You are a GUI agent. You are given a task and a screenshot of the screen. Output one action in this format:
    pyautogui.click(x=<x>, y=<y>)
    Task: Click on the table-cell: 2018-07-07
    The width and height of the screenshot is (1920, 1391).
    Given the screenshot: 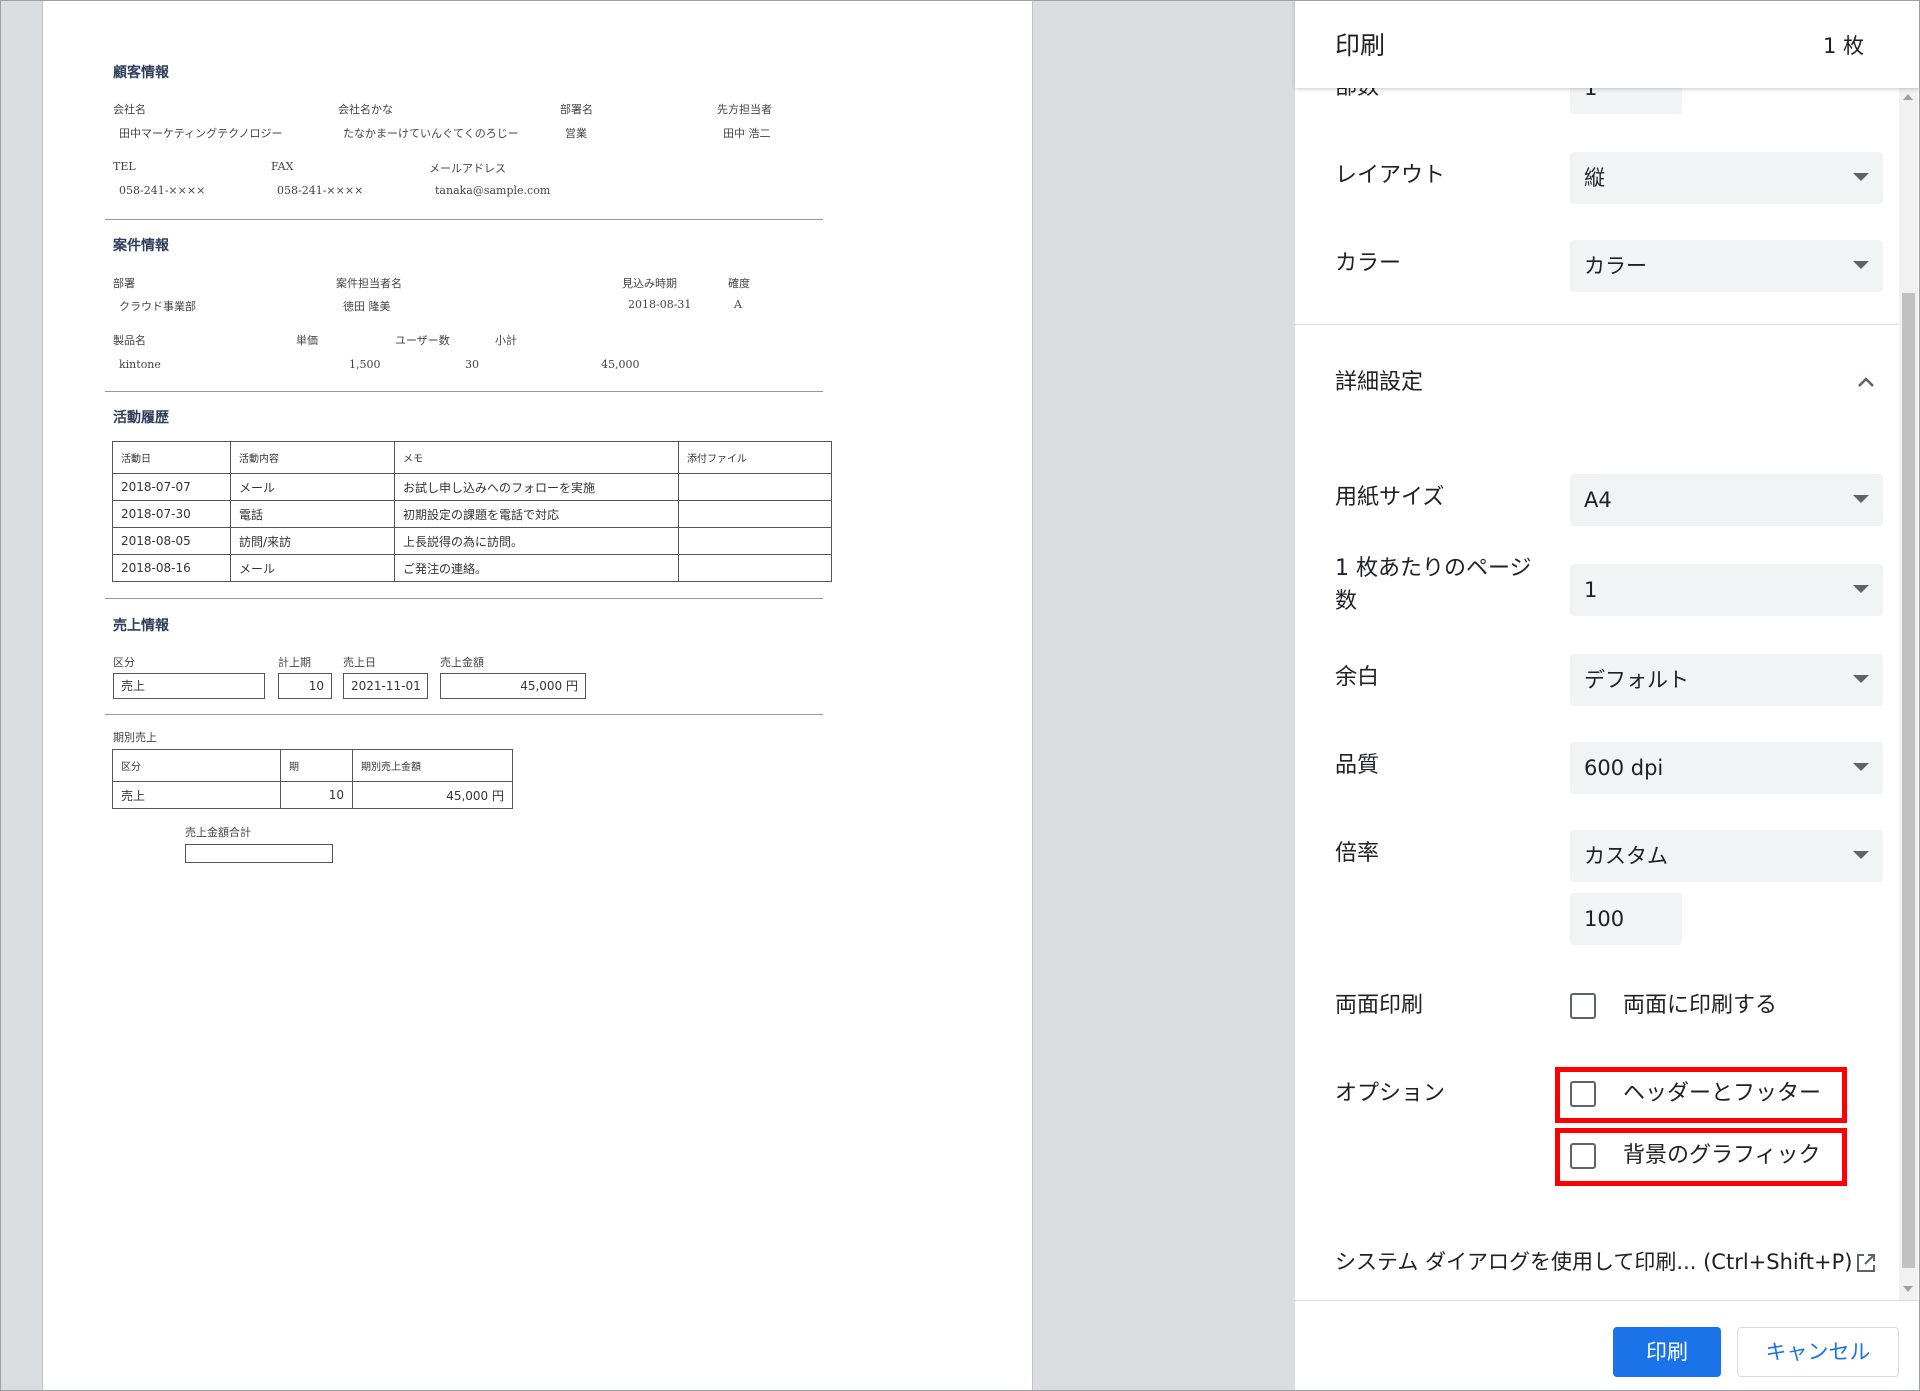 What is the action you would take?
    pyautogui.click(x=171, y=487)
    